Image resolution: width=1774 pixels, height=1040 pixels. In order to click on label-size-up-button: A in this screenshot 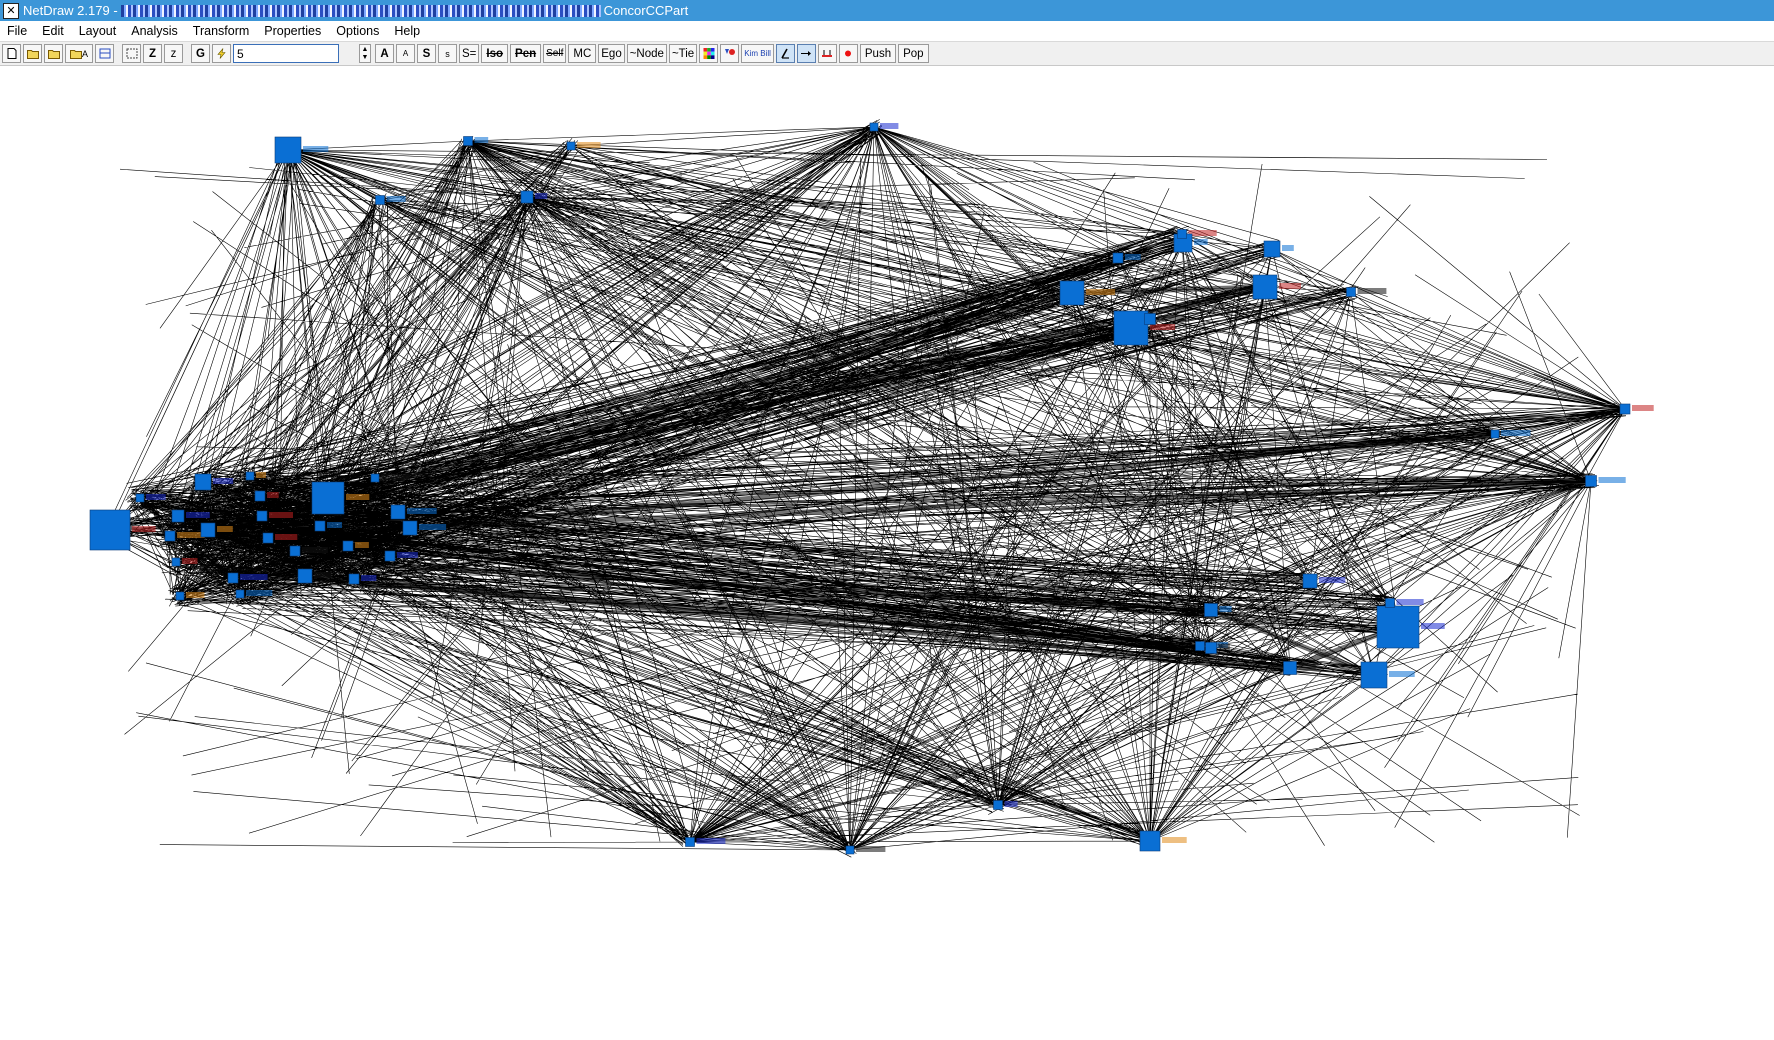, I will do `click(385, 53)`.